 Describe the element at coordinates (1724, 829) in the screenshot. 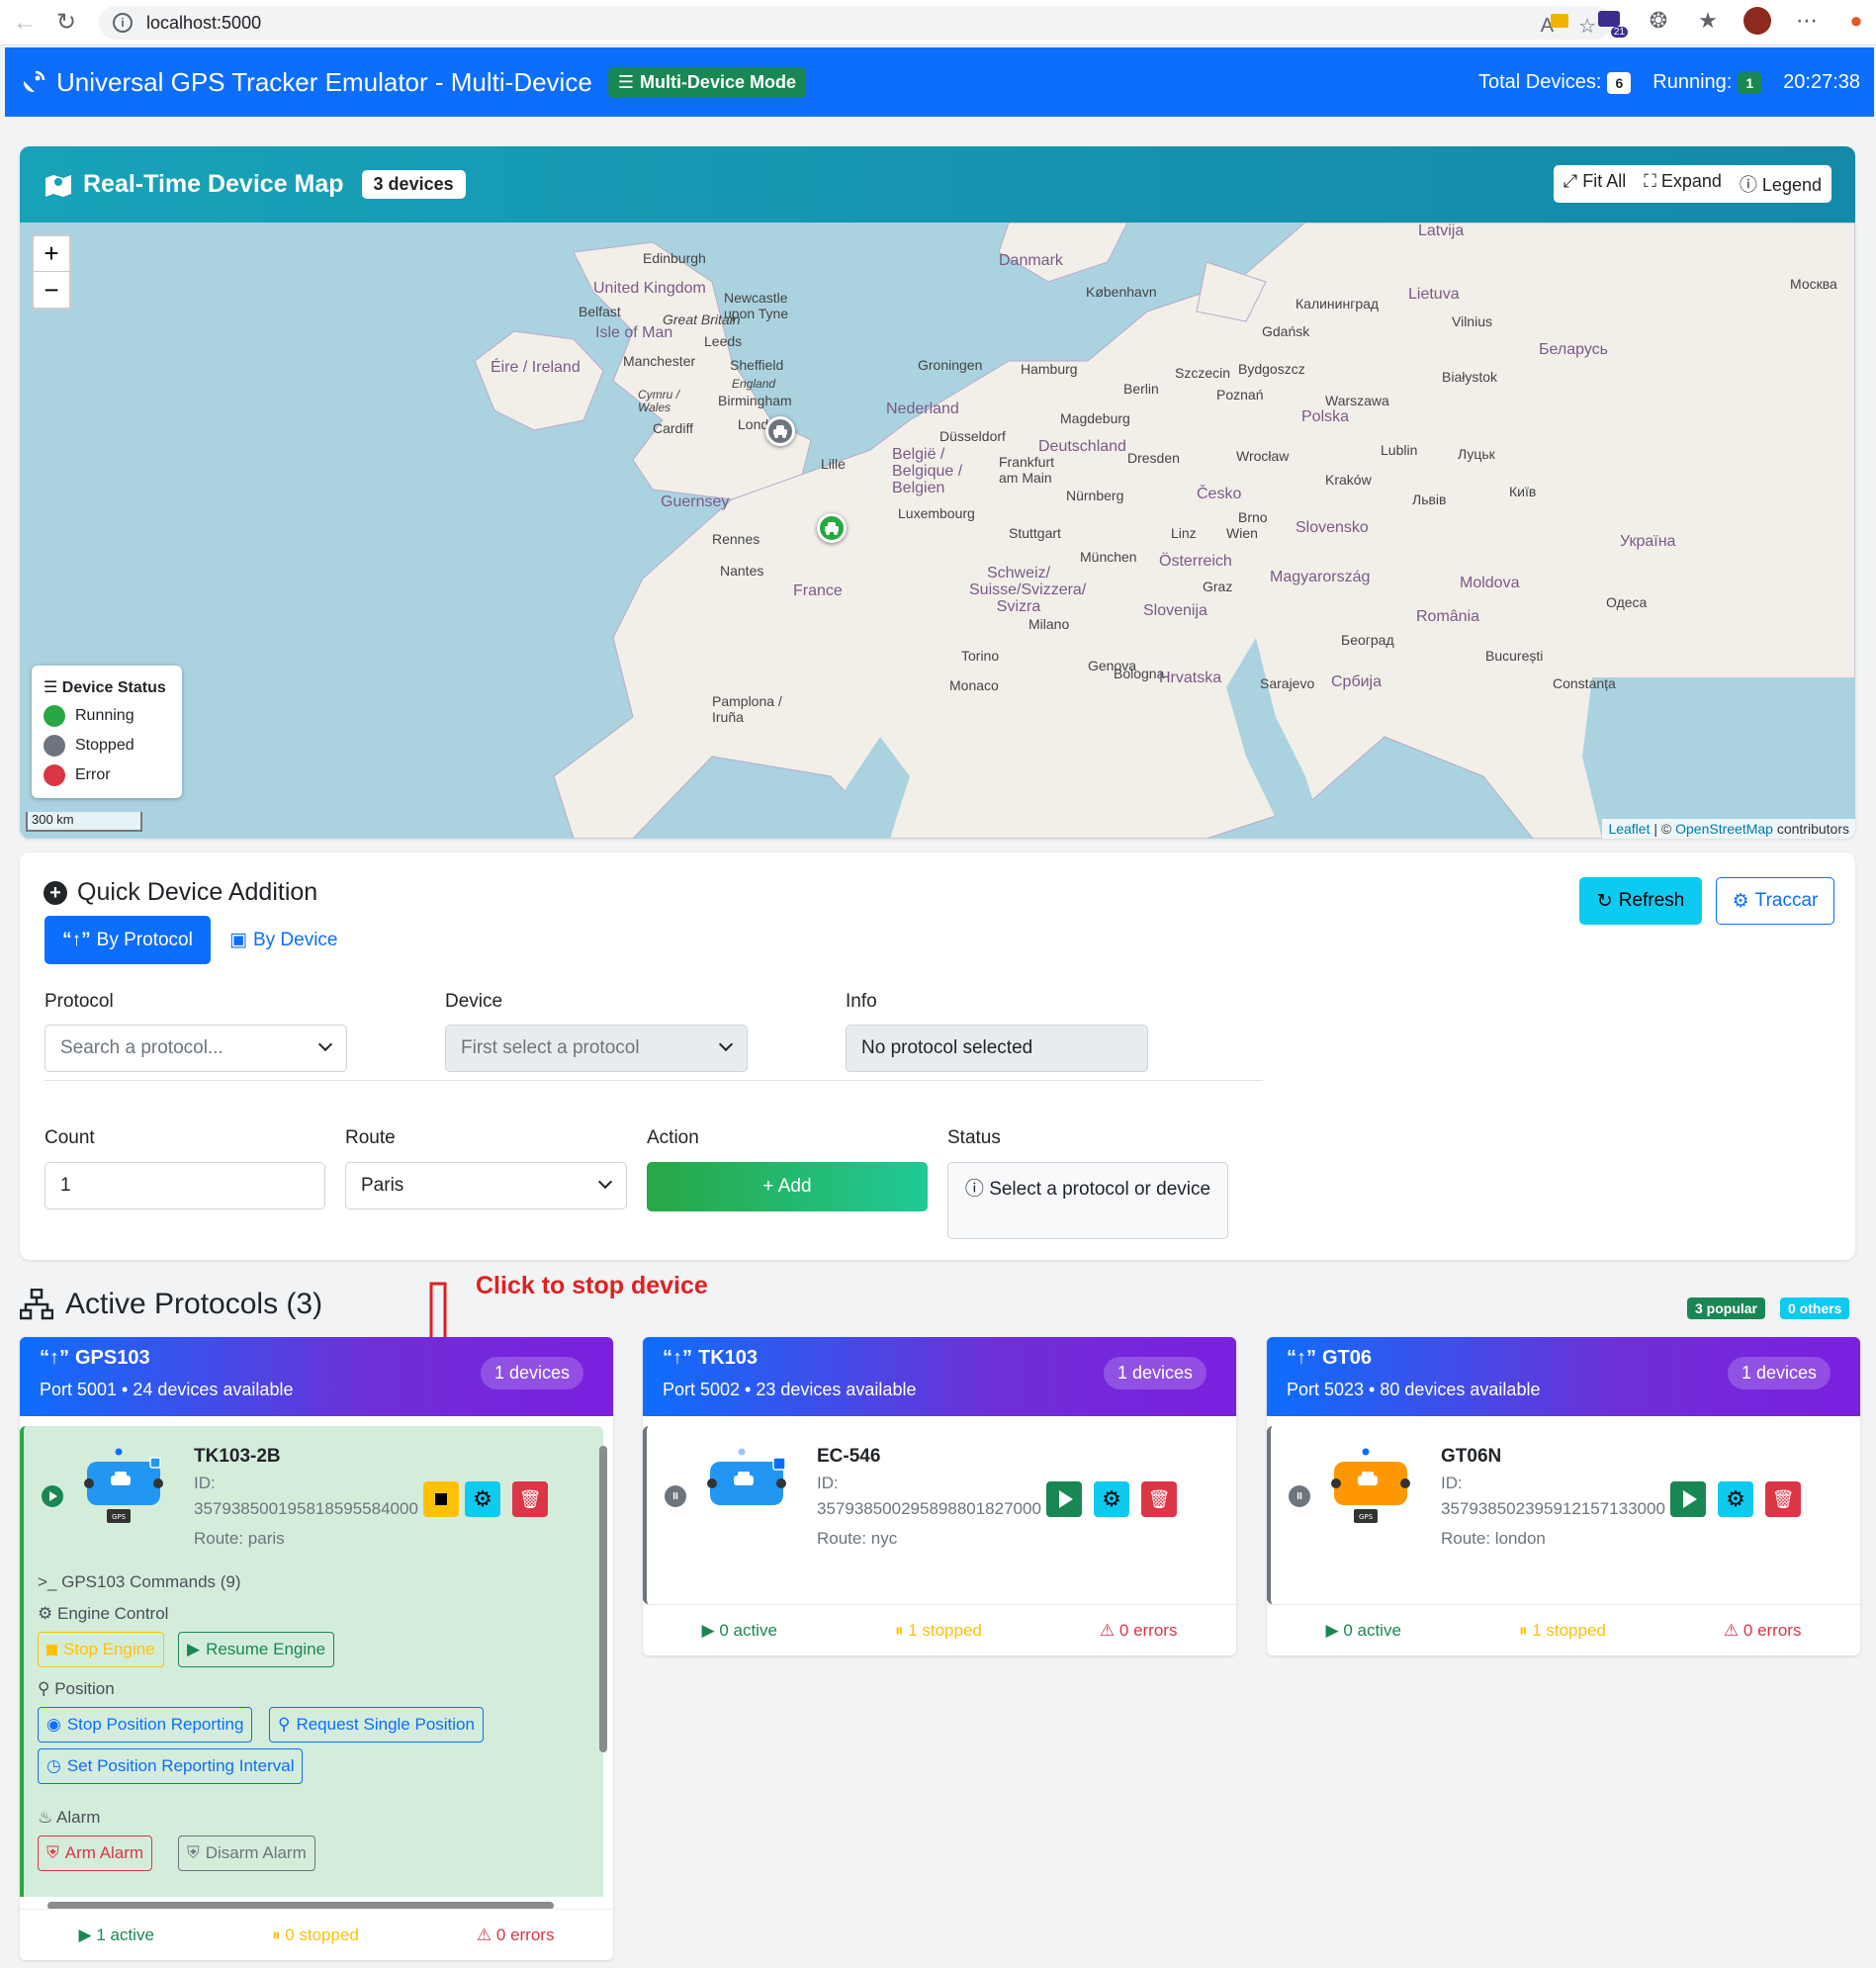

I see `osm-link: OpenStreetMap` at that location.